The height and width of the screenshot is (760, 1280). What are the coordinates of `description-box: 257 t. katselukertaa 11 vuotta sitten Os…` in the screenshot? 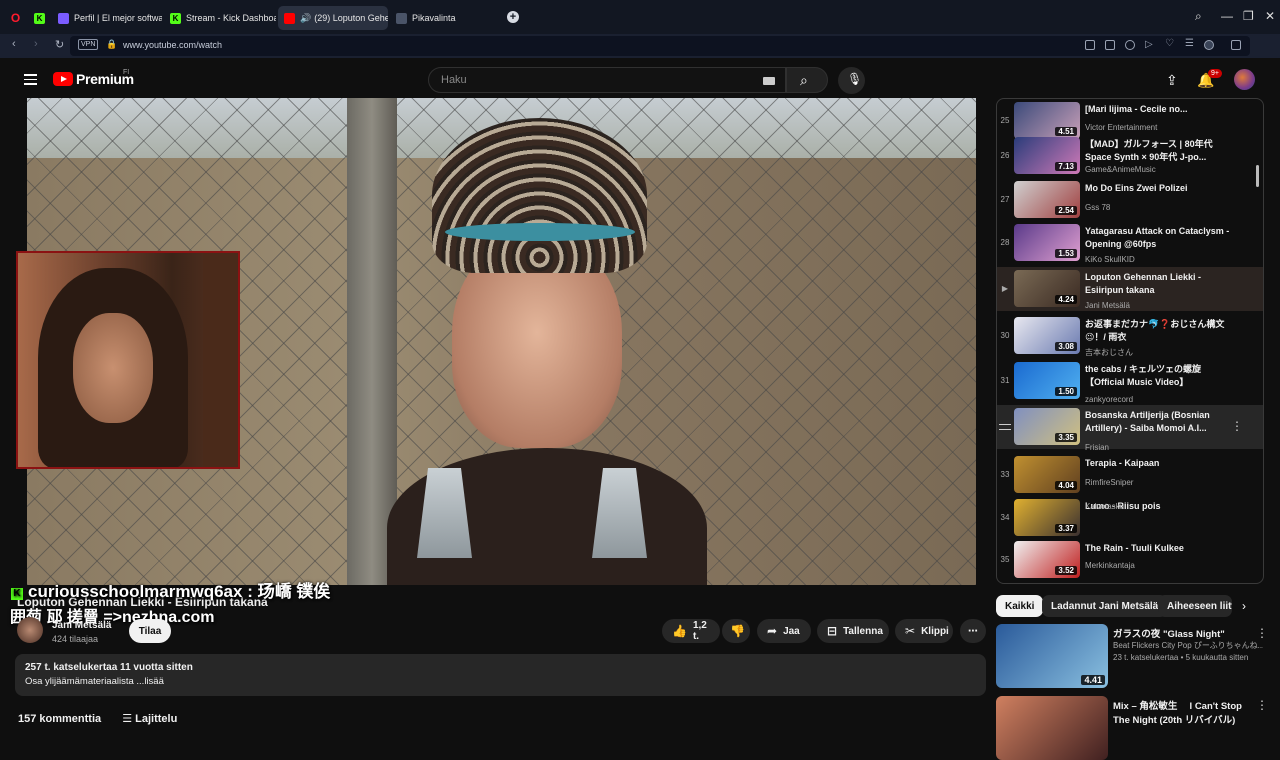 It's located at (500, 675).